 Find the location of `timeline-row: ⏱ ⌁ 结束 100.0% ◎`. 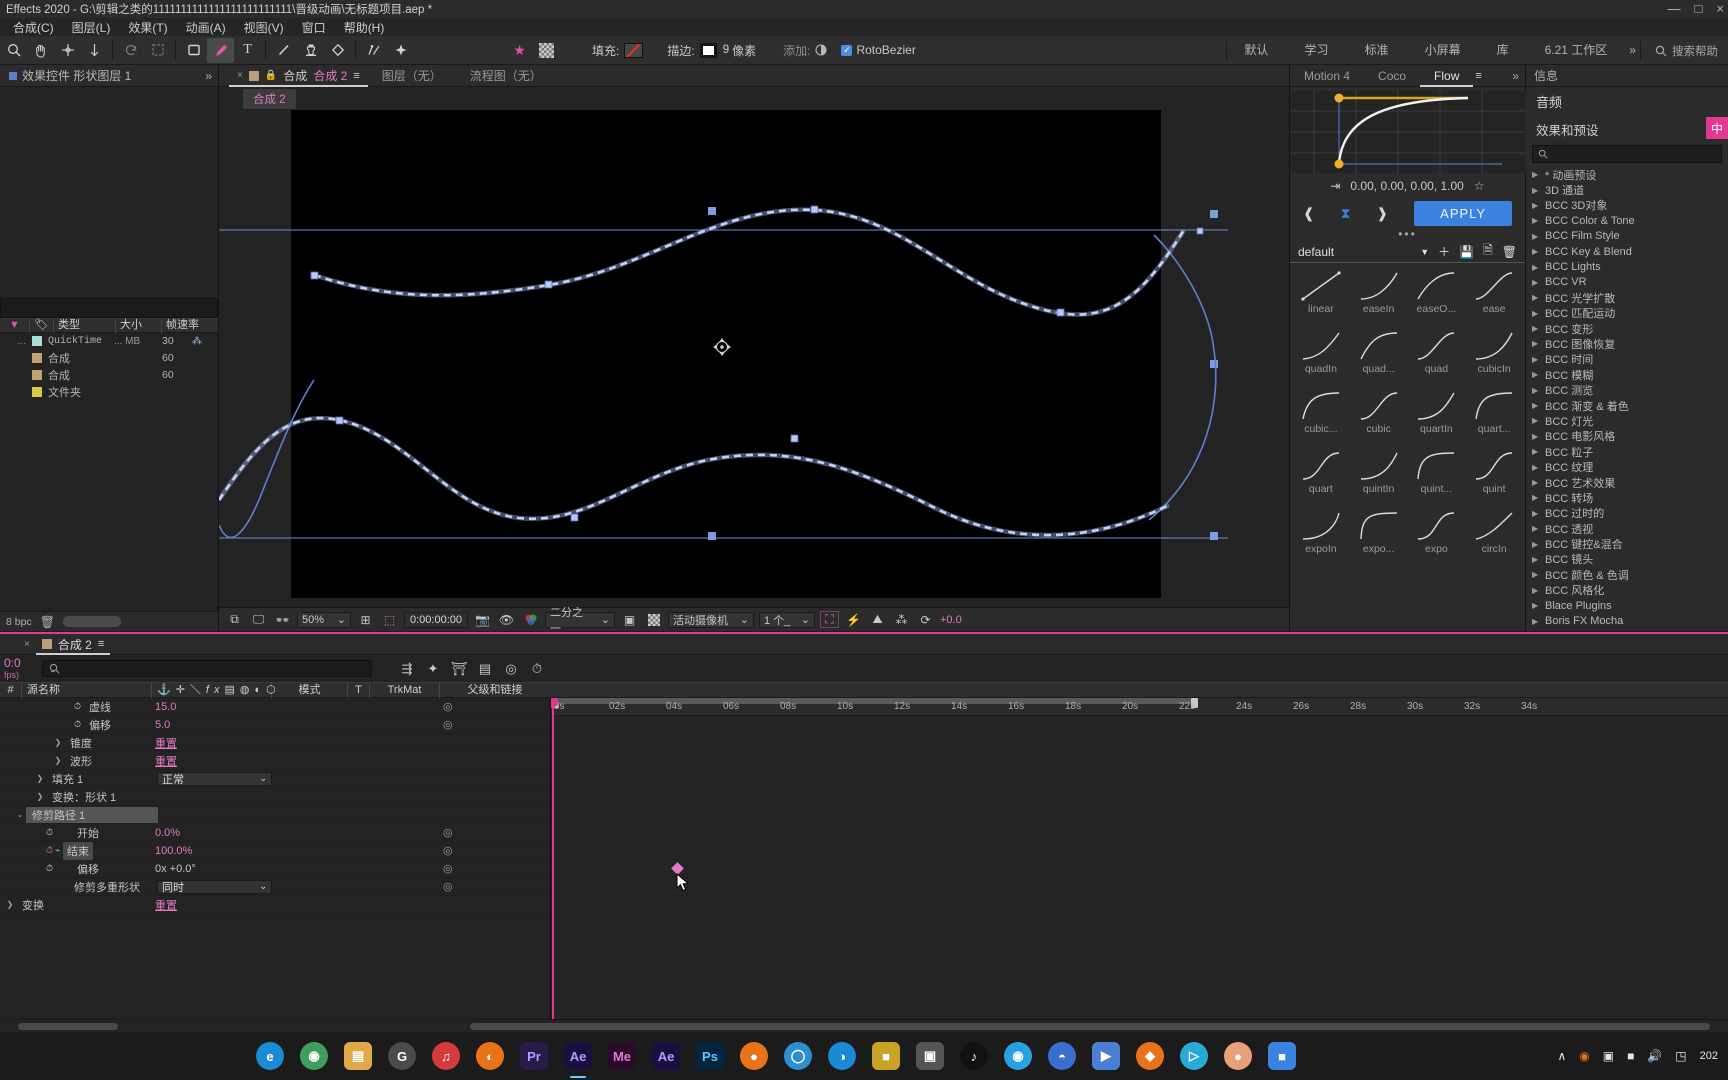

timeline-row: ⏱ ⌁ 结束 100.0% ◎ is located at coordinates (275, 850).